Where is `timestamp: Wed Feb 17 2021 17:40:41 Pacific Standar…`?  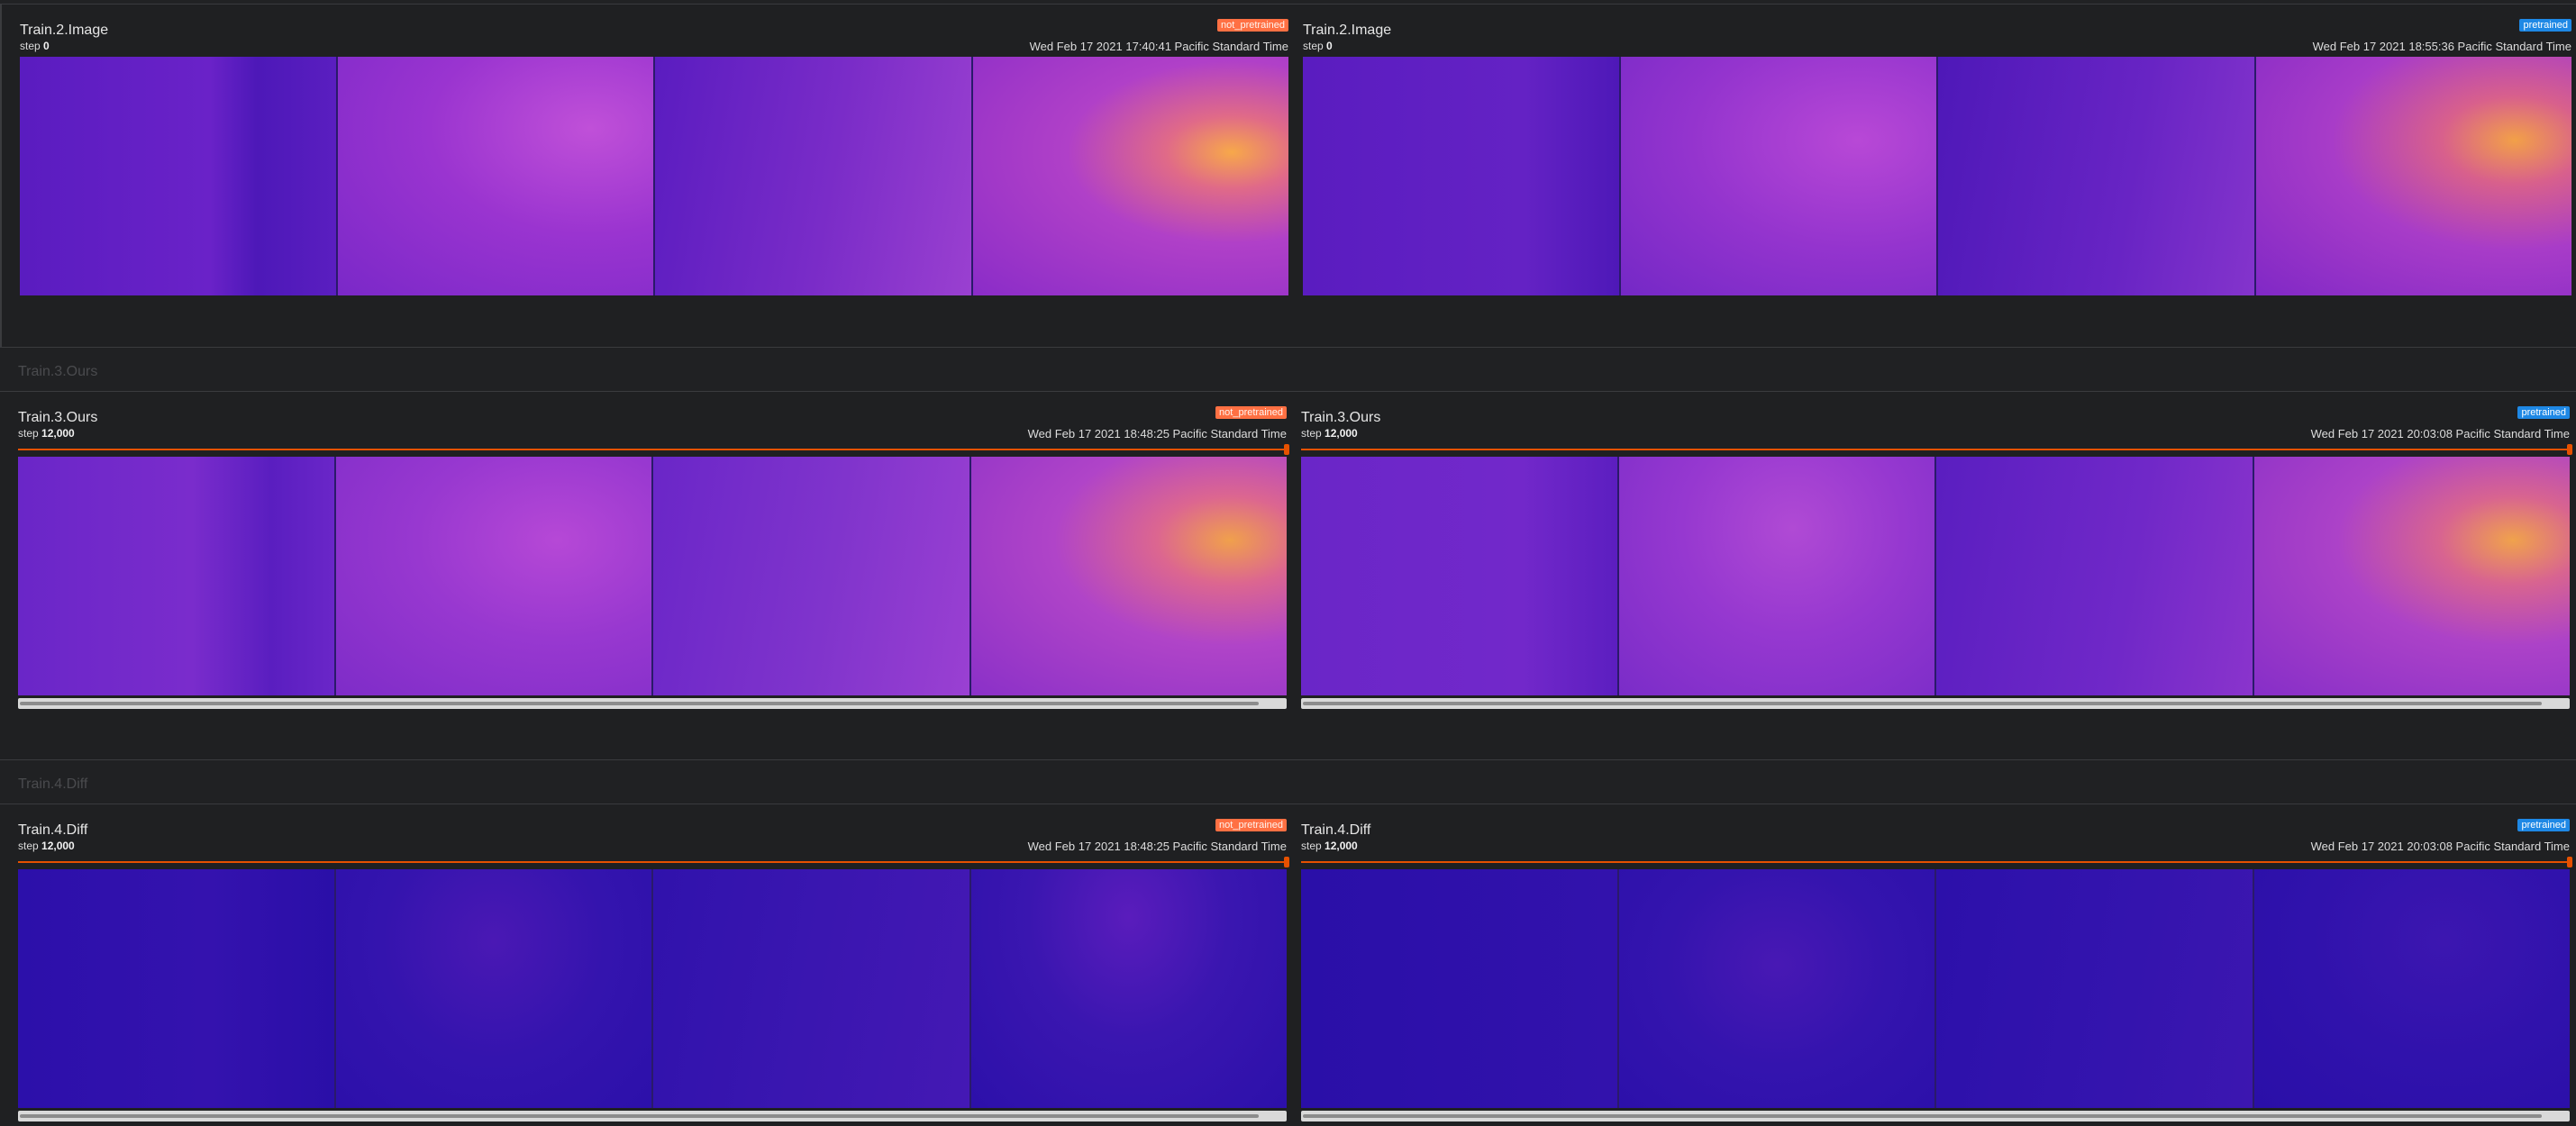 timestamp: Wed Feb 17 2021 17:40:41 Pacific Standar… is located at coordinates (1158, 47).